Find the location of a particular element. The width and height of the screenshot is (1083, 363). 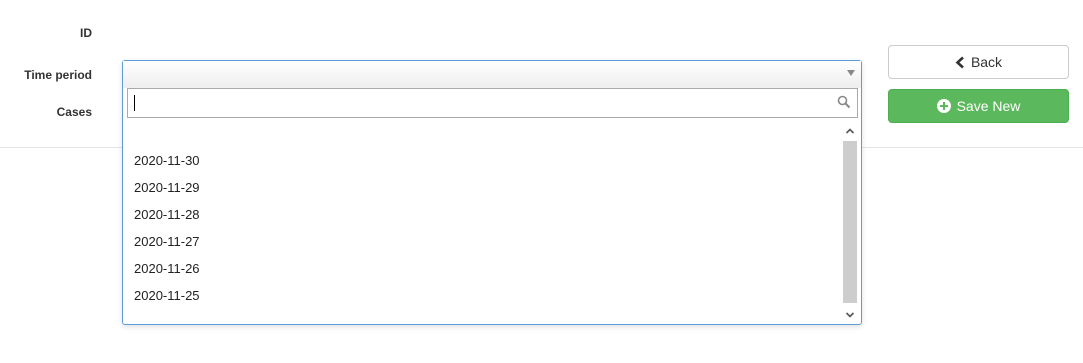

dropdown-option: 2020-11-26 is located at coordinates (167, 269).